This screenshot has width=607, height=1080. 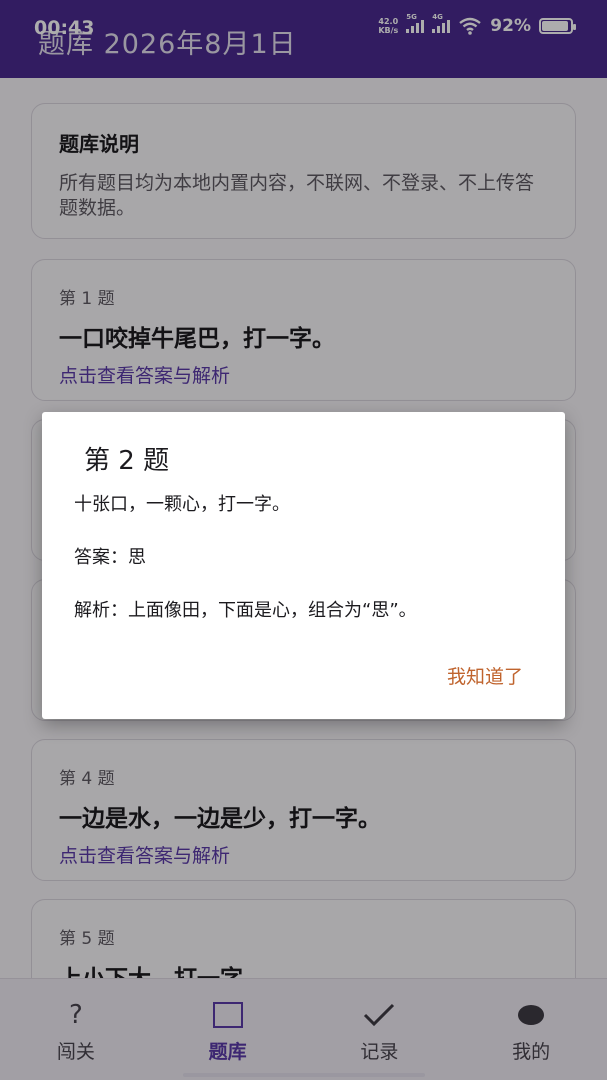 What do you see at coordinates (304, 1075) in the screenshot?
I see `home-indicator` at bounding box center [304, 1075].